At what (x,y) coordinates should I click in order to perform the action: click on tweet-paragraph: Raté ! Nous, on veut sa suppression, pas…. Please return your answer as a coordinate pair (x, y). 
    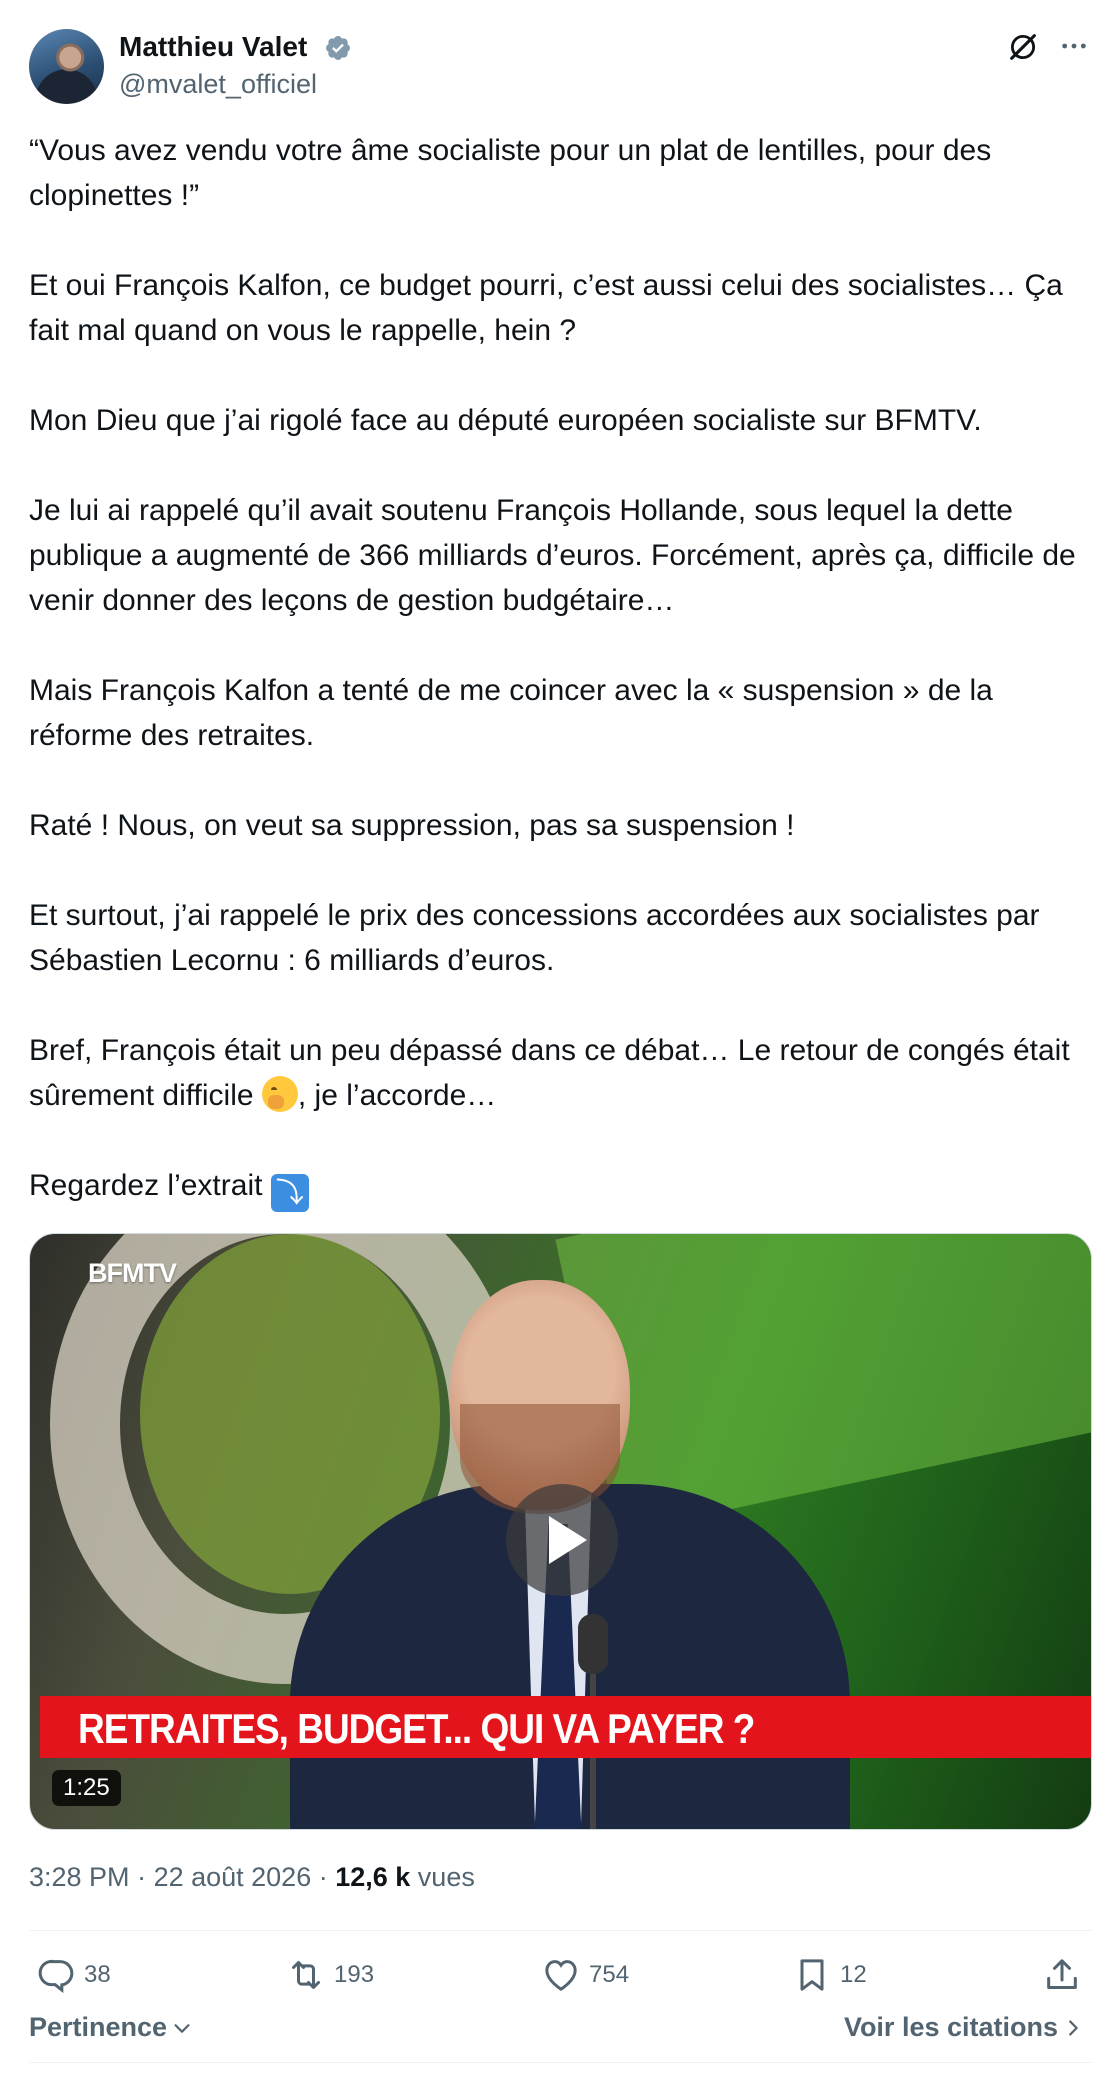
    Looking at the image, I should click on (412, 825).